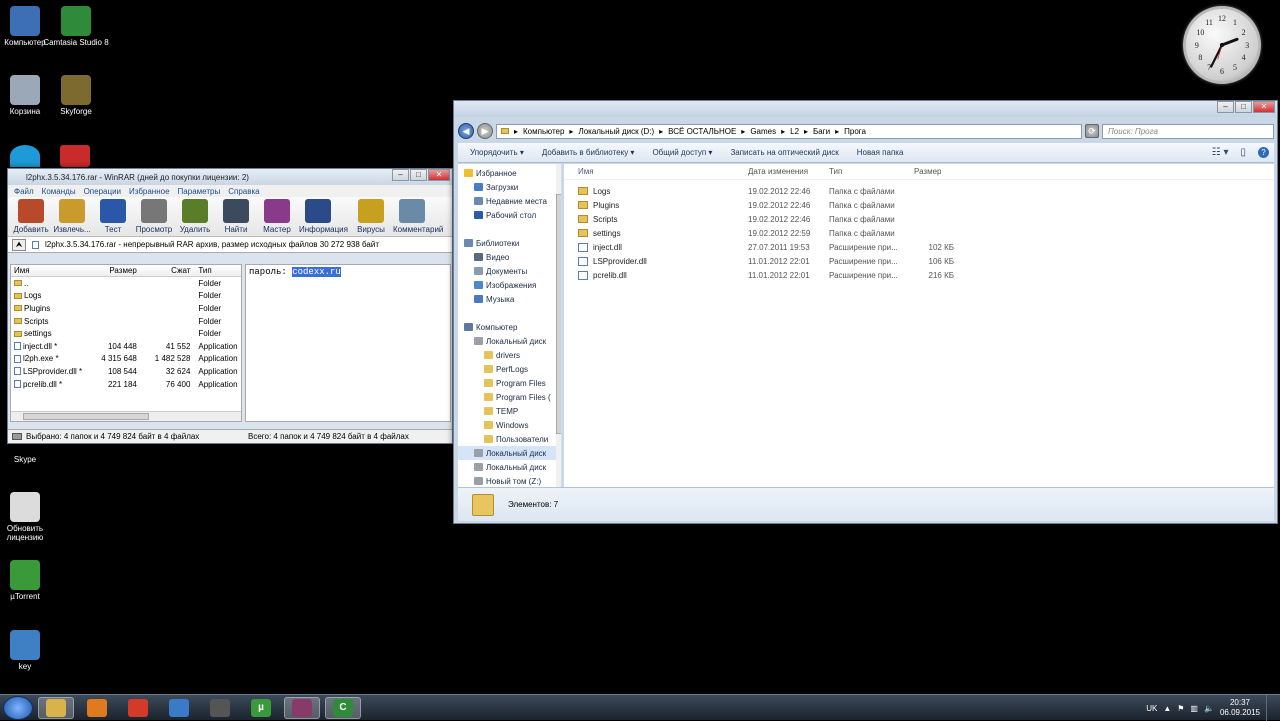 This screenshot has width=1280, height=721. What do you see at coordinates (788, 171) in the screenshot?
I see `column-date: Дата изменения` at bounding box center [788, 171].